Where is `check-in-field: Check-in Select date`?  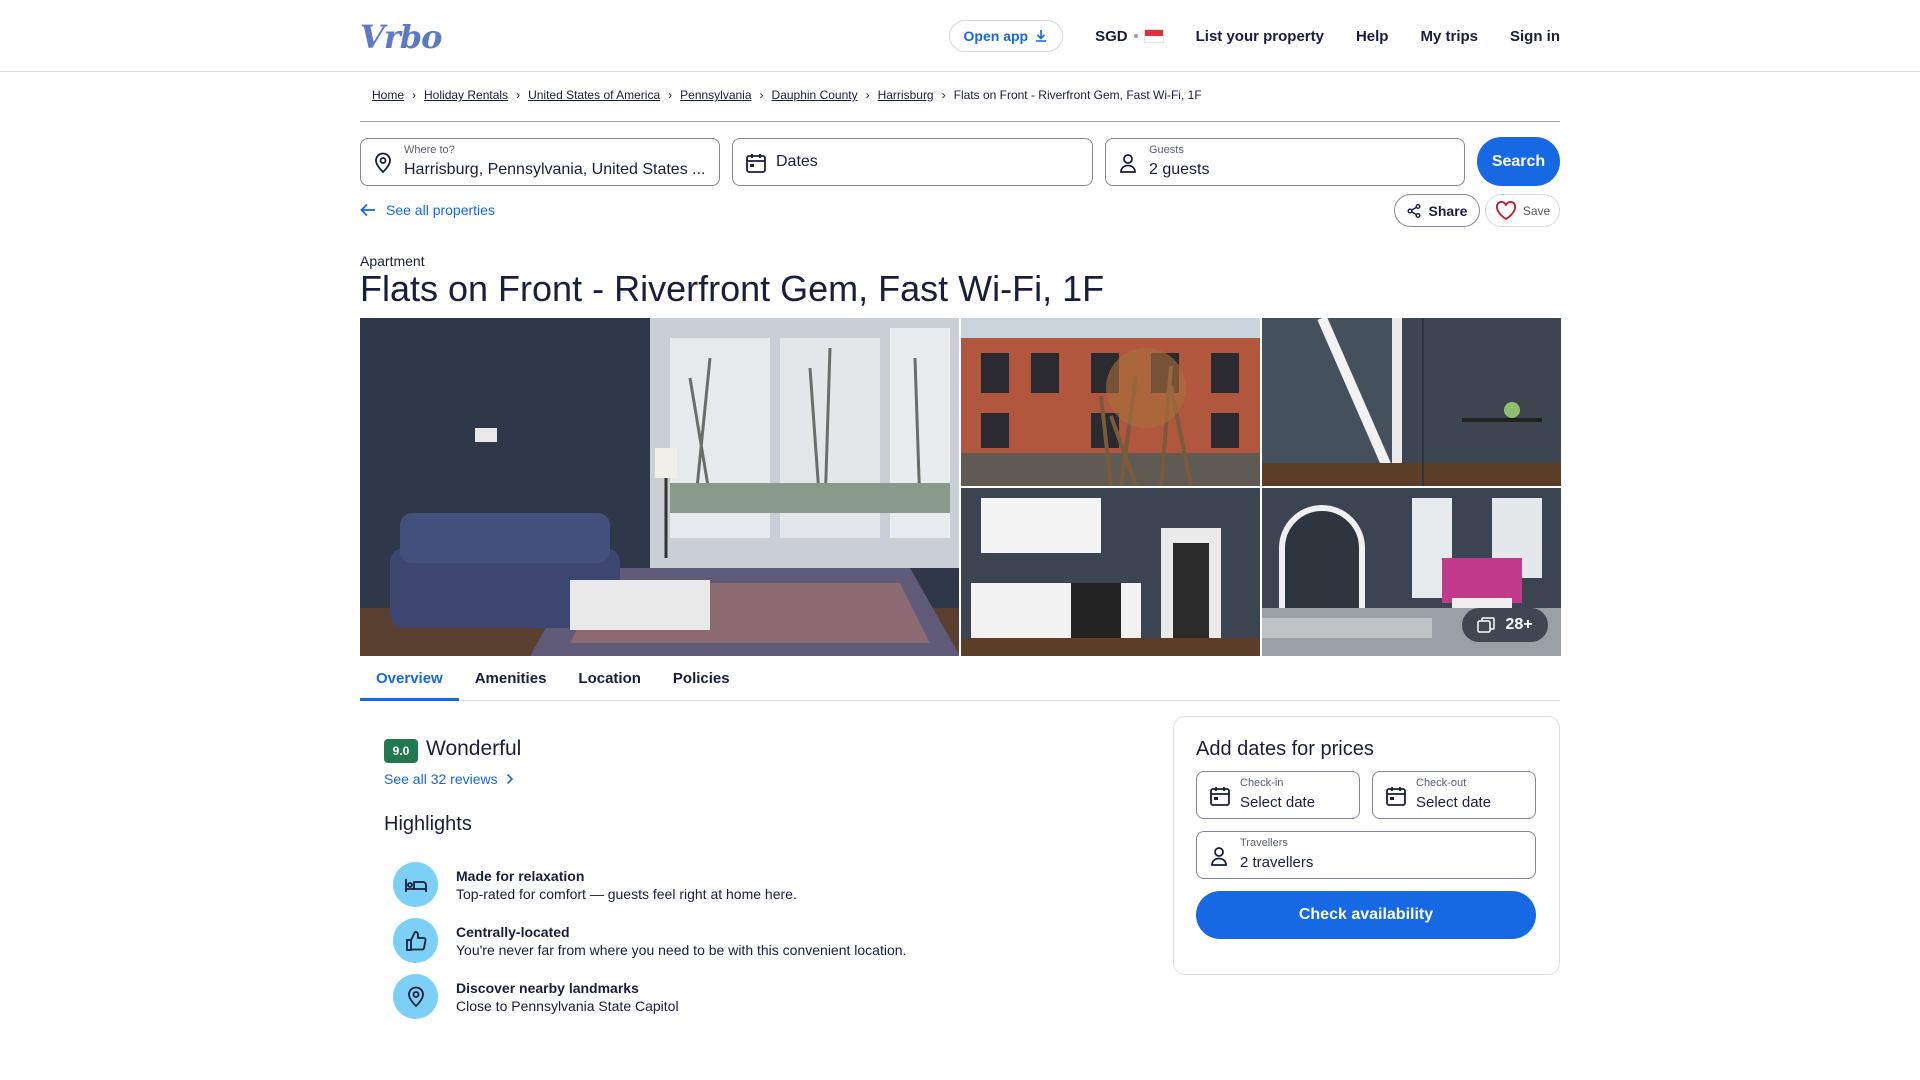
check-in-field: Check-in Select date is located at coordinates (1278, 795).